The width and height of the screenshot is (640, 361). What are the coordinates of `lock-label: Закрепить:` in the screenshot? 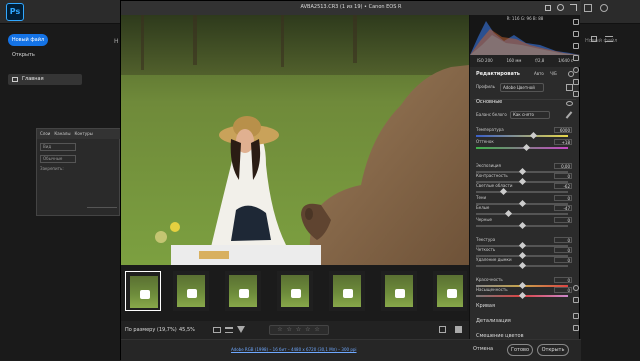 It's located at (52, 168).